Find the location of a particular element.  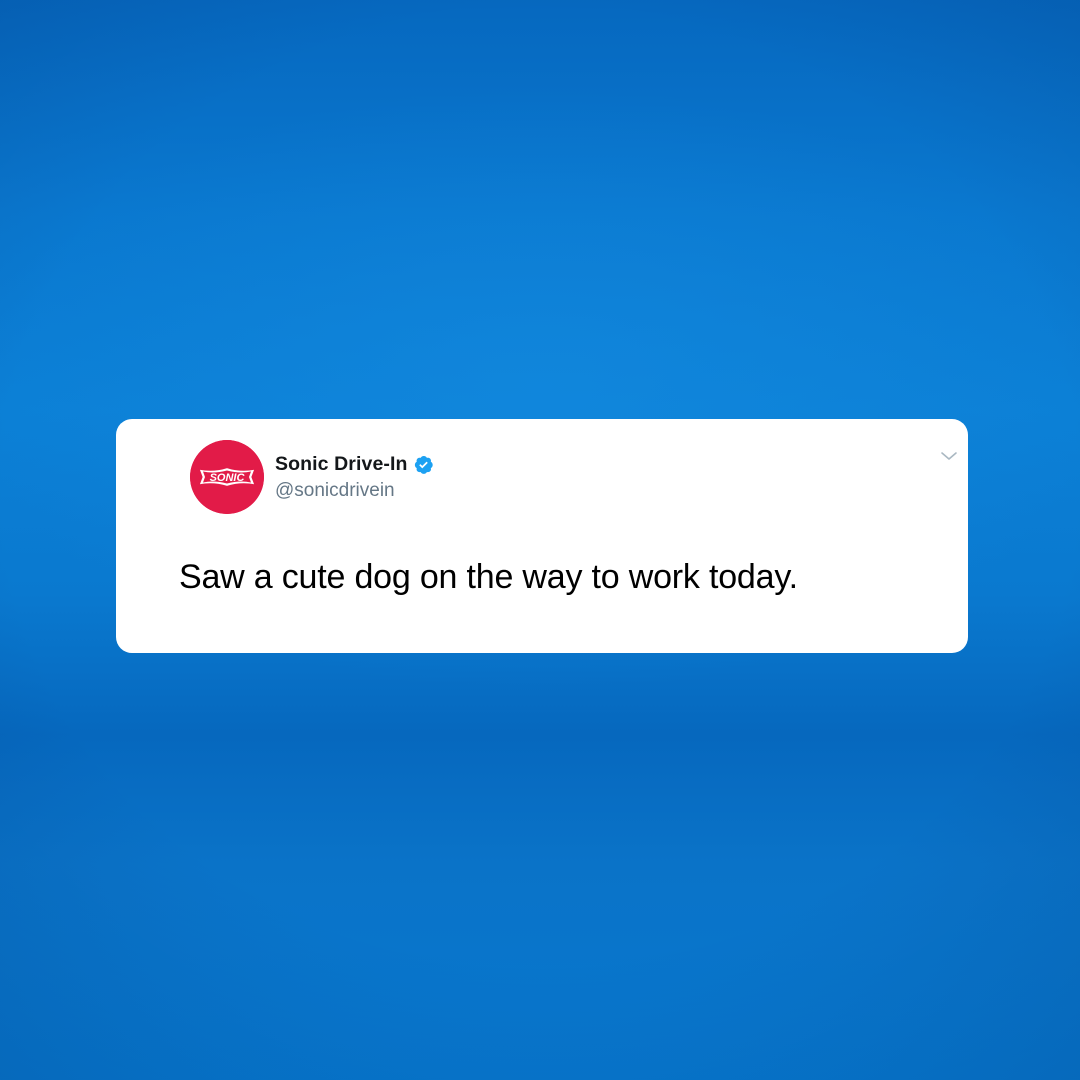

sonic-logo-icon: SONIC is located at coordinates (227, 477).